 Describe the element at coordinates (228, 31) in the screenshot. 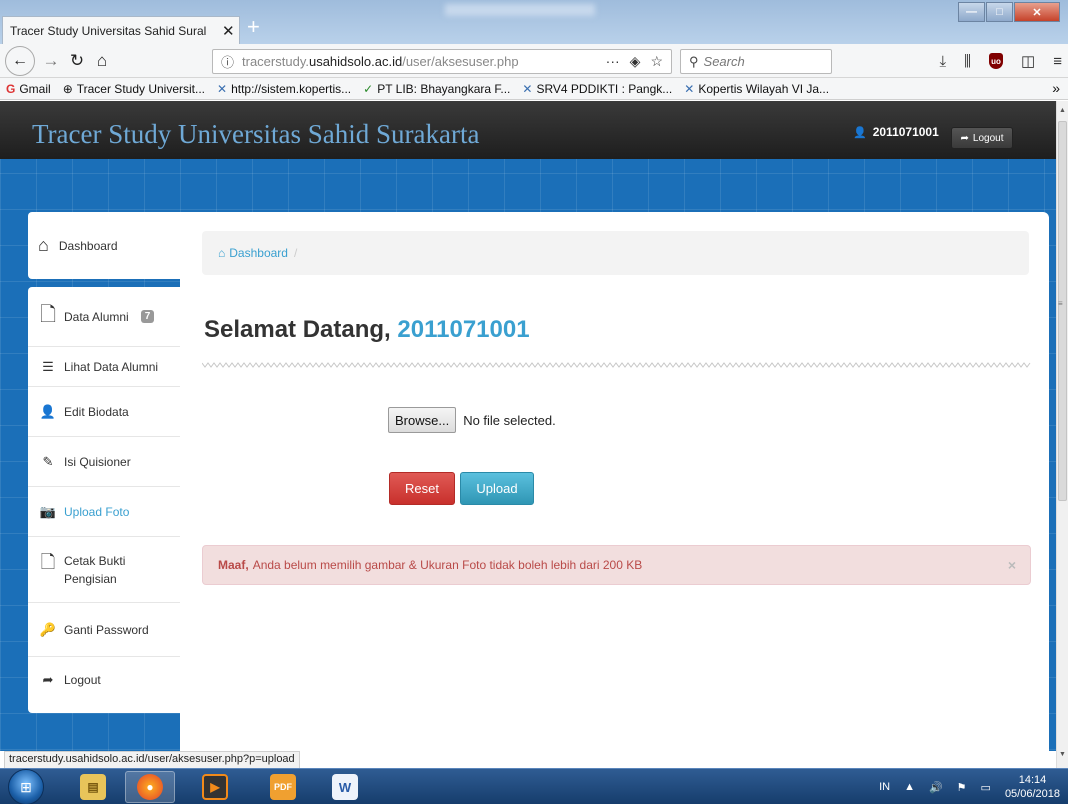

I see `tab-close-icon: ✕` at that location.